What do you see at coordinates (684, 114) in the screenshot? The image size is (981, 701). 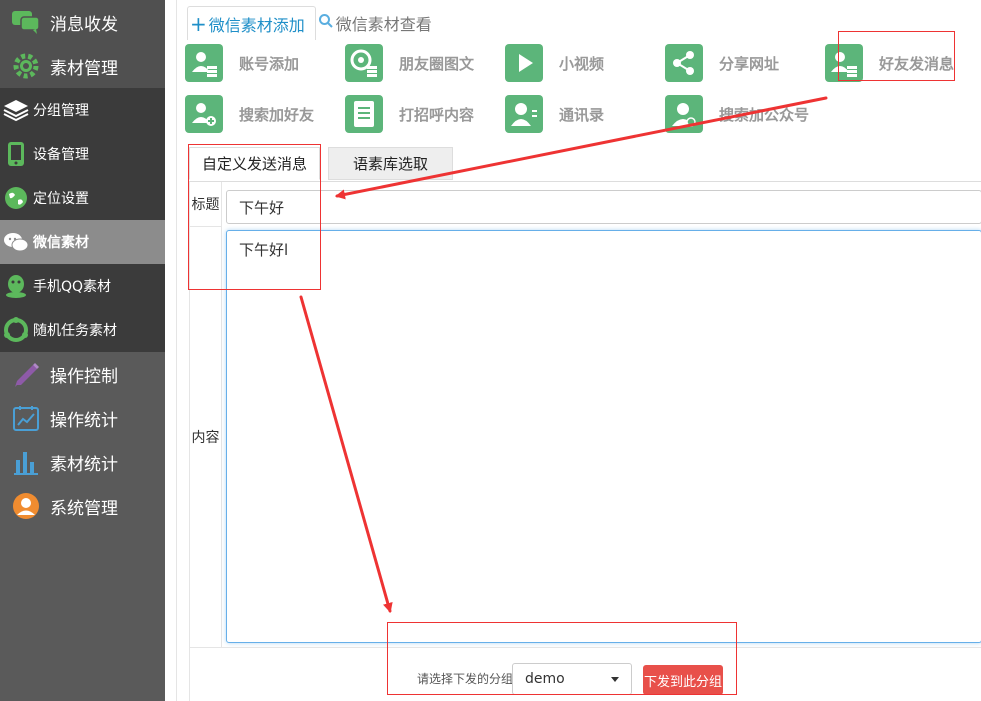 I see `search-official-account-icon` at bounding box center [684, 114].